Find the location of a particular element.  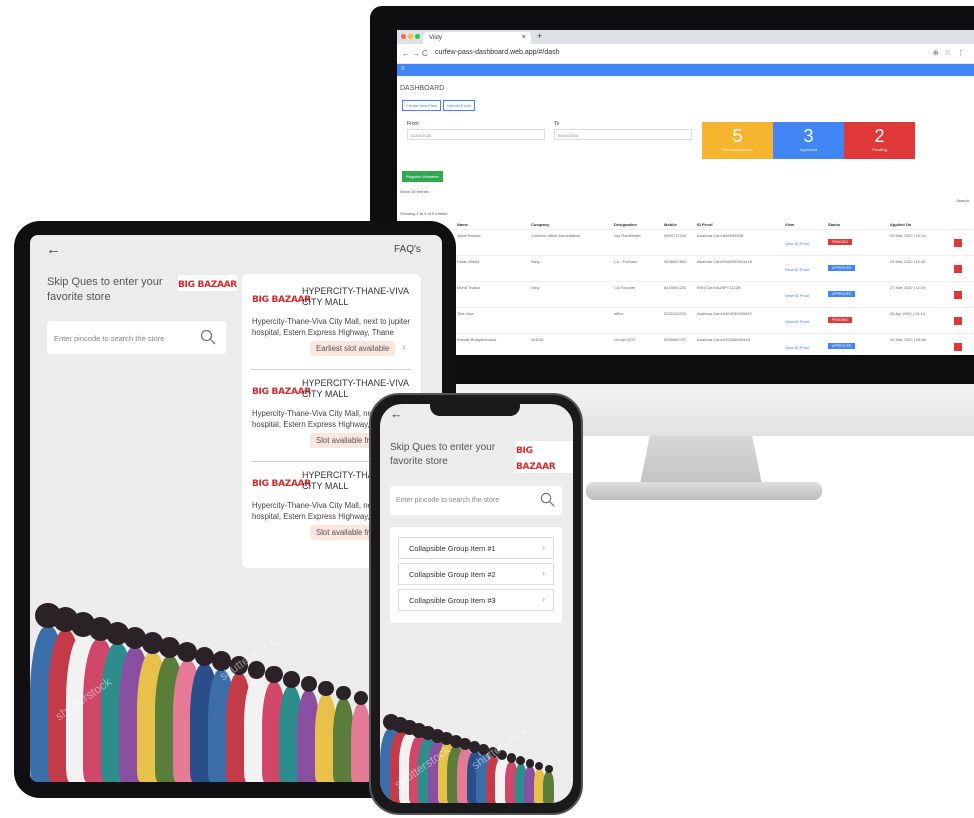

crowd-person is located at coordinates (360, 742).